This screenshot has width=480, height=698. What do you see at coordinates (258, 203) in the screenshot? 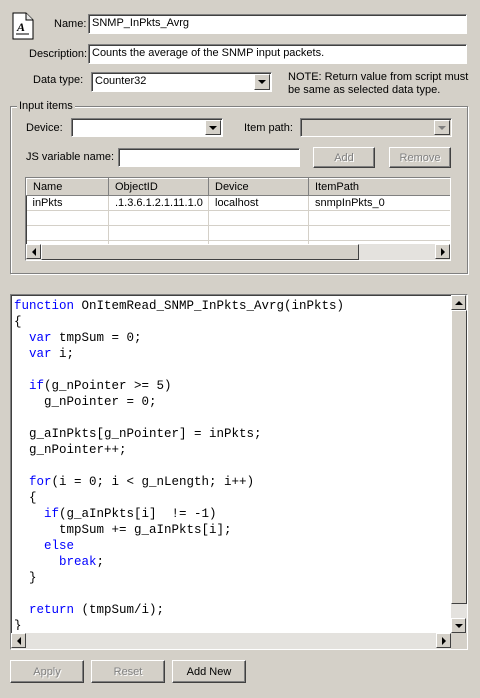
I see `table-cell: localhost` at bounding box center [258, 203].